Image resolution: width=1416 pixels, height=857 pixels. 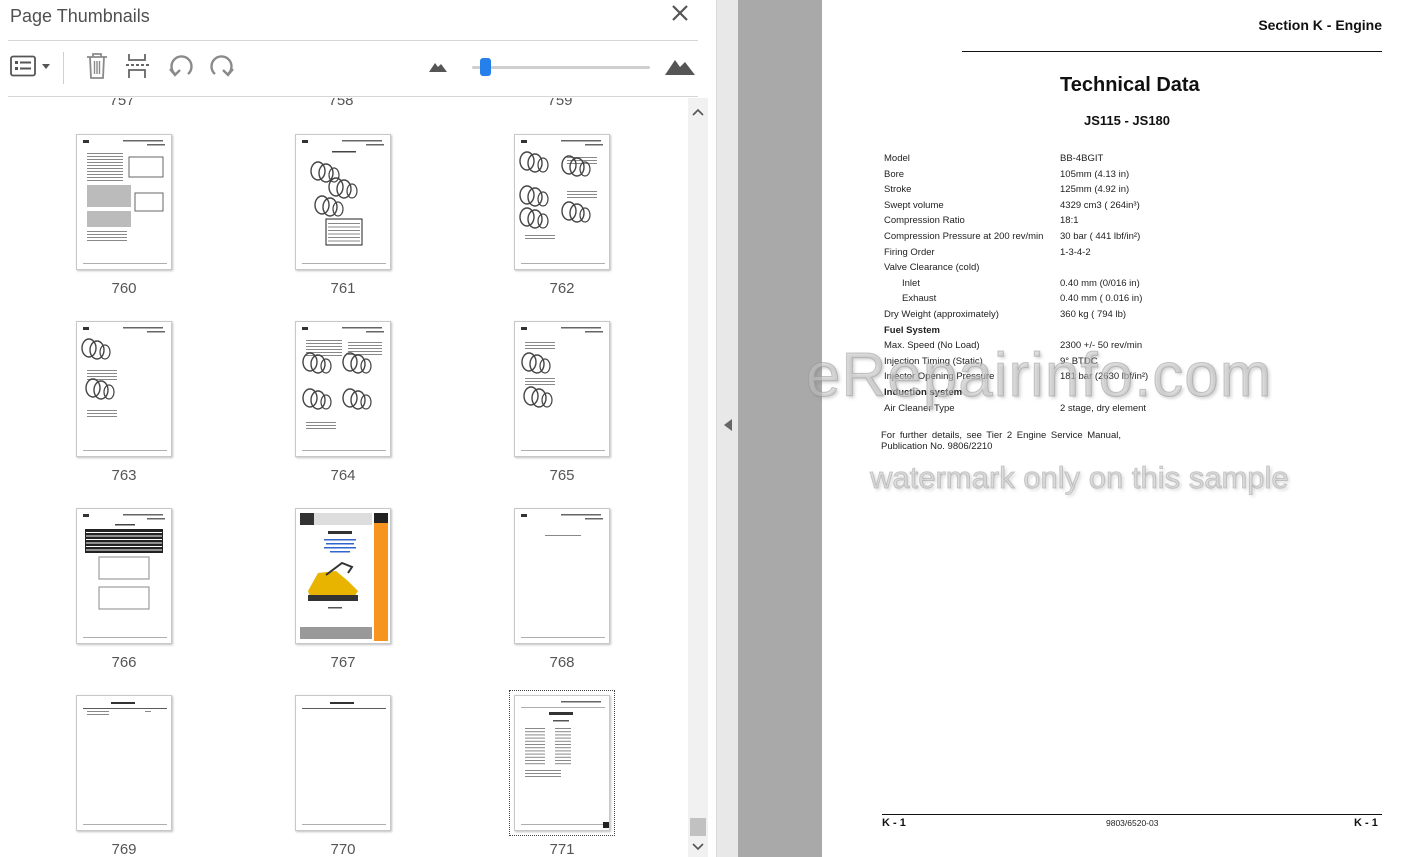 I want to click on chevron-up-icon, so click(x=698, y=112).